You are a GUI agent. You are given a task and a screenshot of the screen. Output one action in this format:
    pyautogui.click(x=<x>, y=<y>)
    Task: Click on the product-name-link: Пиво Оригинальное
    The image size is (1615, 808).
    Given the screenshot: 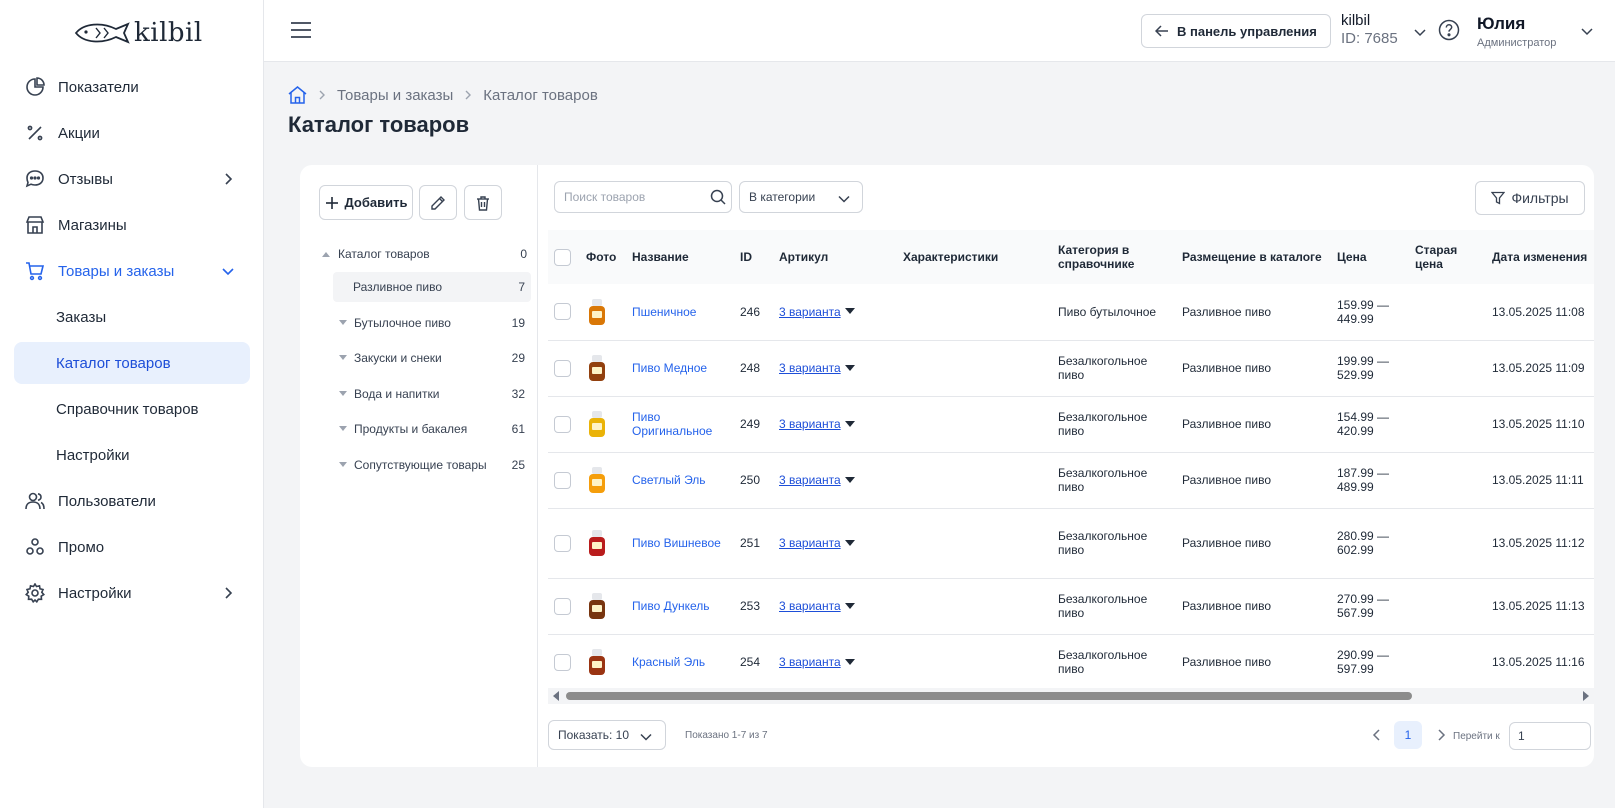 What is the action you would take?
    pyautogui.click(x=672, y=424)
    